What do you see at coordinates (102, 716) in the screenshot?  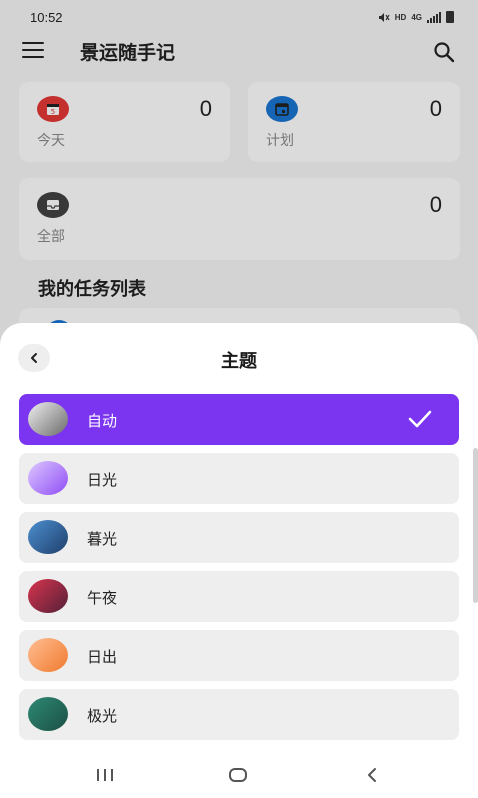 I see `theme-label: 极光` at bounding box center [102, 716].